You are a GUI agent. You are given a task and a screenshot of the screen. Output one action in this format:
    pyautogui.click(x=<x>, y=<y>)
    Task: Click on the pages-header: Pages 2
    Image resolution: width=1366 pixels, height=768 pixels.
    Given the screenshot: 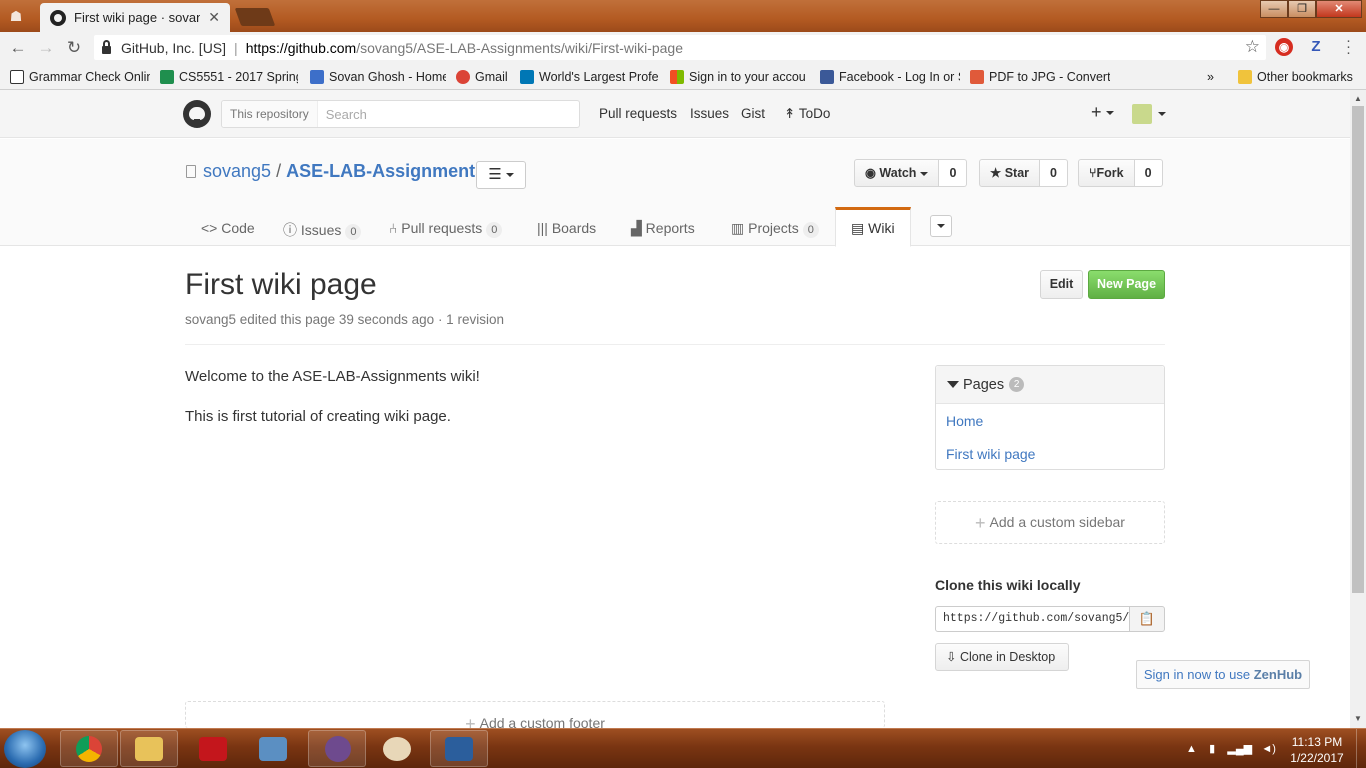 What is the action you would take?
    pyautogui.click(x=1050, y=385)
    